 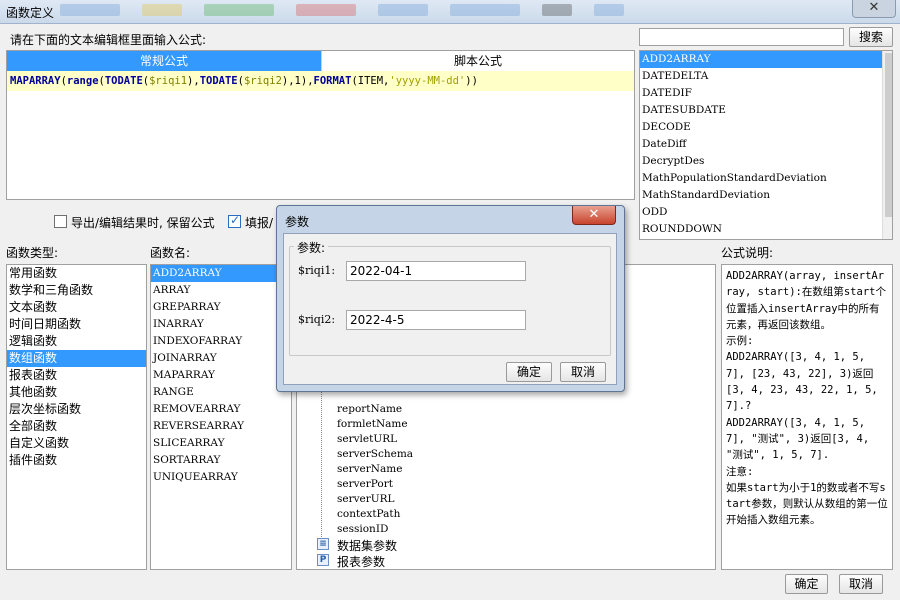 What do you see at coordinates (76, 460) in the screenshot?
I see `list-item: 插件函数` at bounding box center [76, 460].